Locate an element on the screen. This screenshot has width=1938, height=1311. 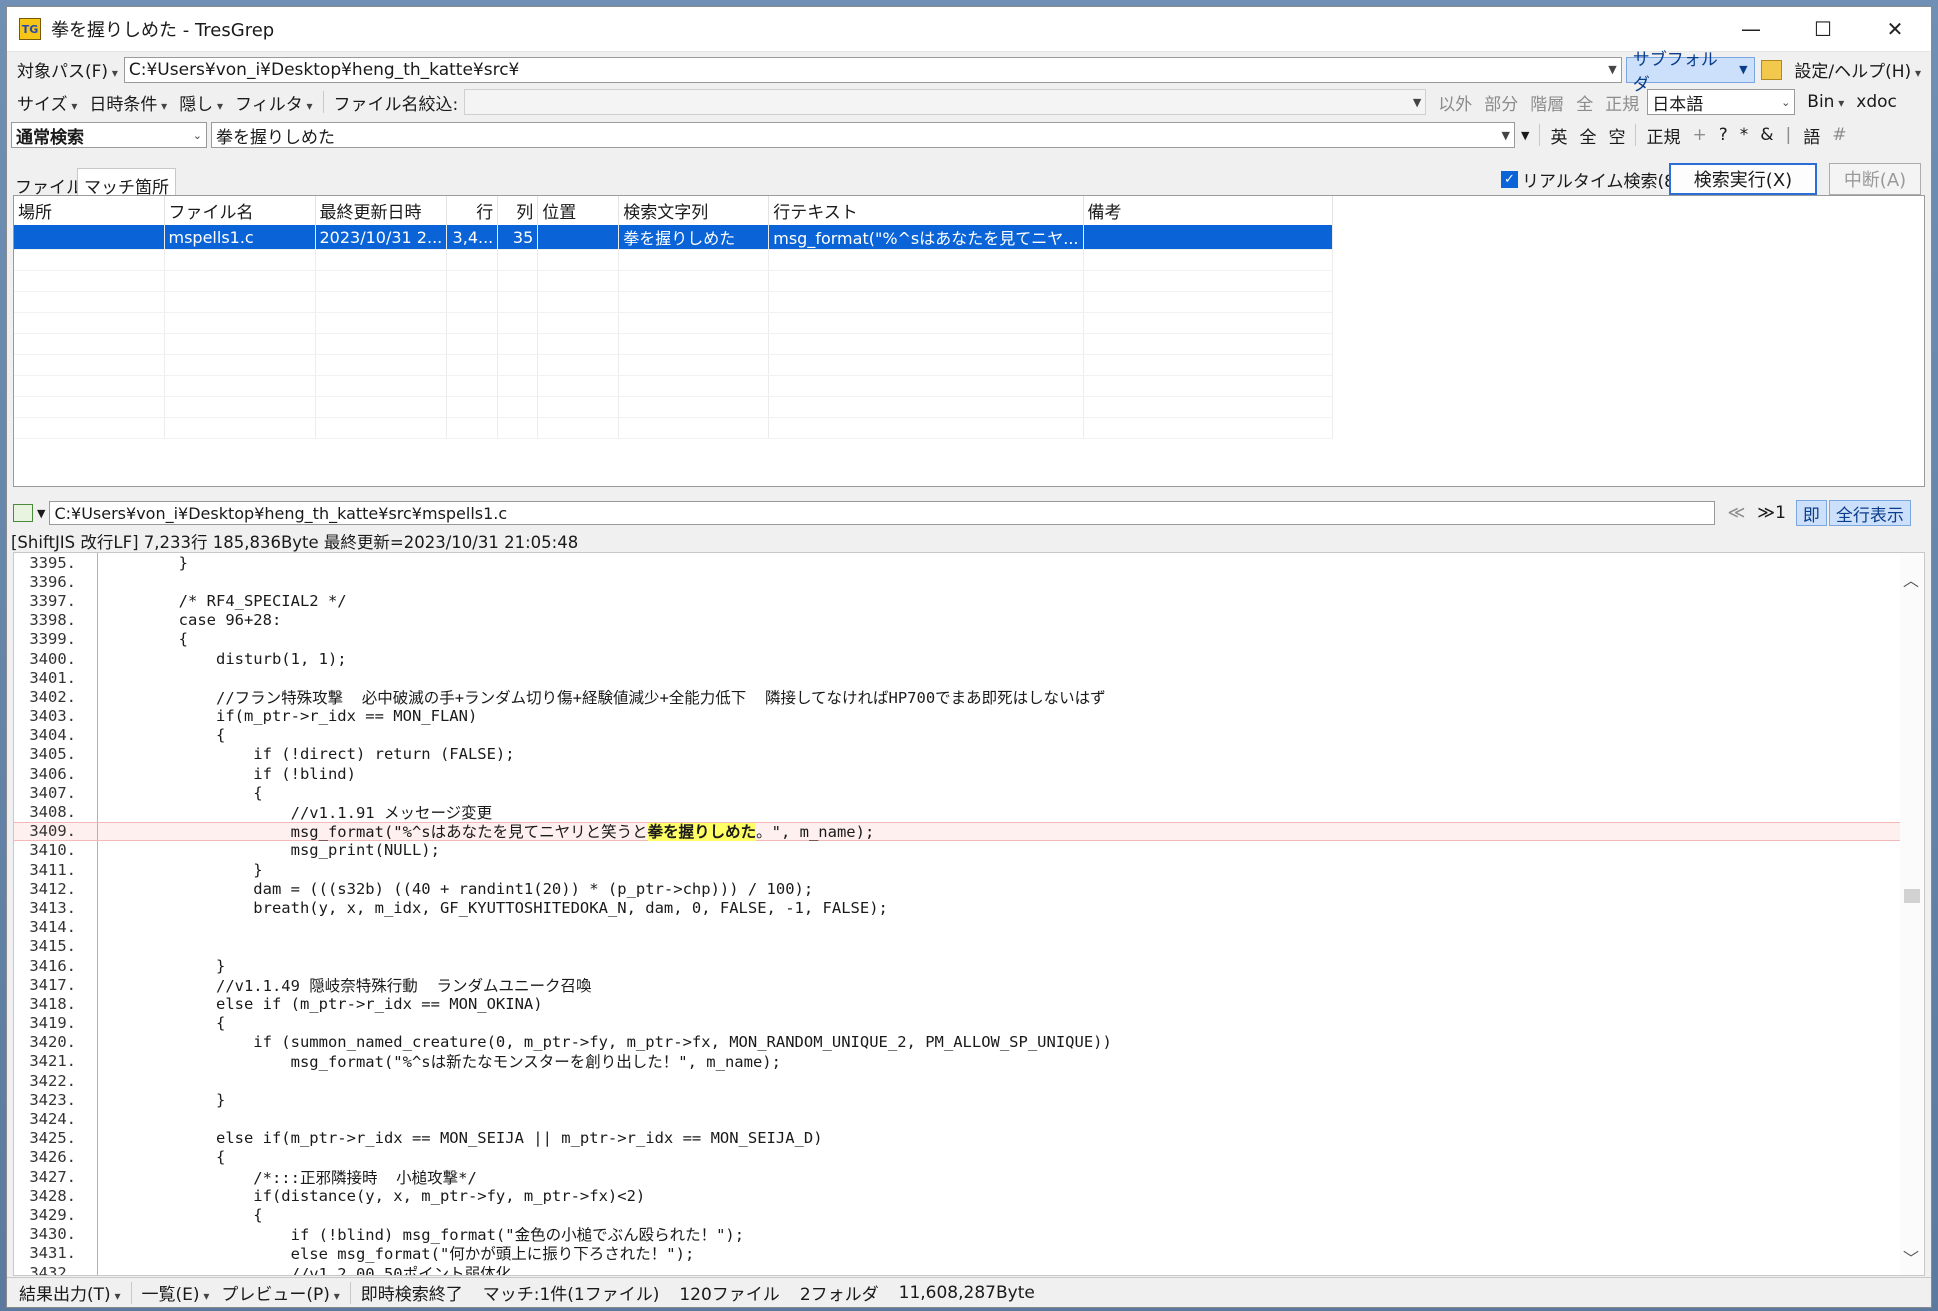
next-match-button: ≫1 is located at coordinates (1771, 513).